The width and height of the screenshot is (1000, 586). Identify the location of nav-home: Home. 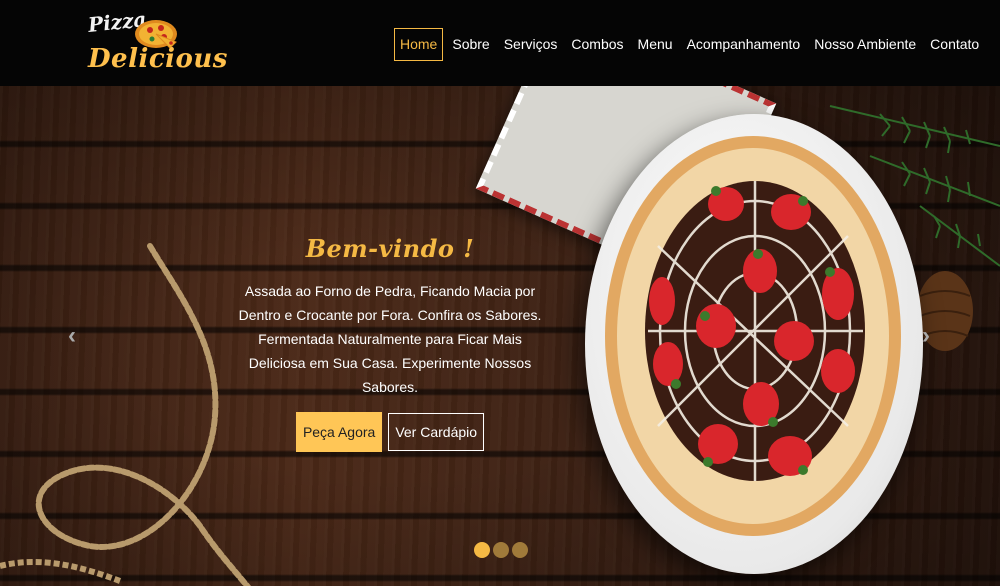
(419, 44).